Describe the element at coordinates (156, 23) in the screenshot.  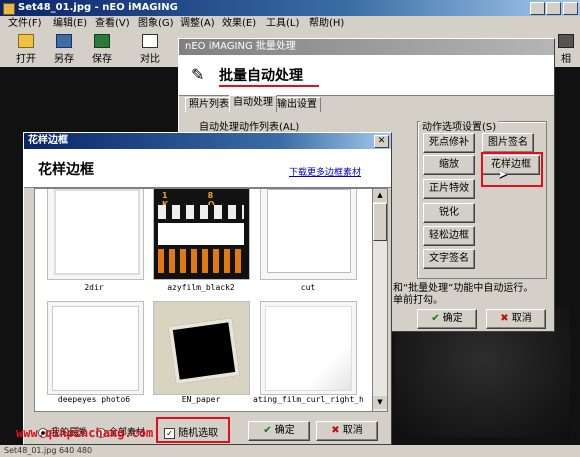
I see `menu-image: 图象(G)` at that location.